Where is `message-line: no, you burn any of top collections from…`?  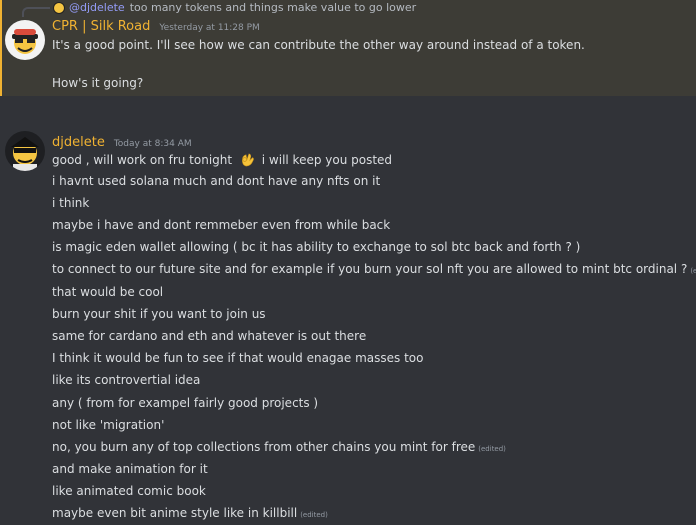
message-line: no, you burn any of top collections from… is located at coordinates (279, 448).